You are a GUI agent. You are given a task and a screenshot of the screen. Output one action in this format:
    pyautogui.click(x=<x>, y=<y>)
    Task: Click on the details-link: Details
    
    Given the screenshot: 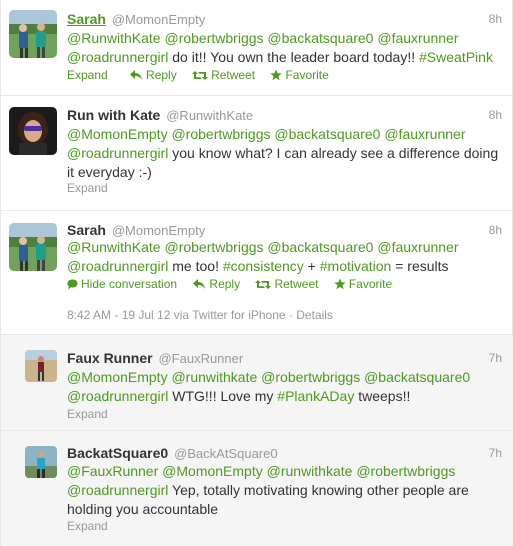 What is the action you would take?
    pyautogui.click(x=314, y=315)
    